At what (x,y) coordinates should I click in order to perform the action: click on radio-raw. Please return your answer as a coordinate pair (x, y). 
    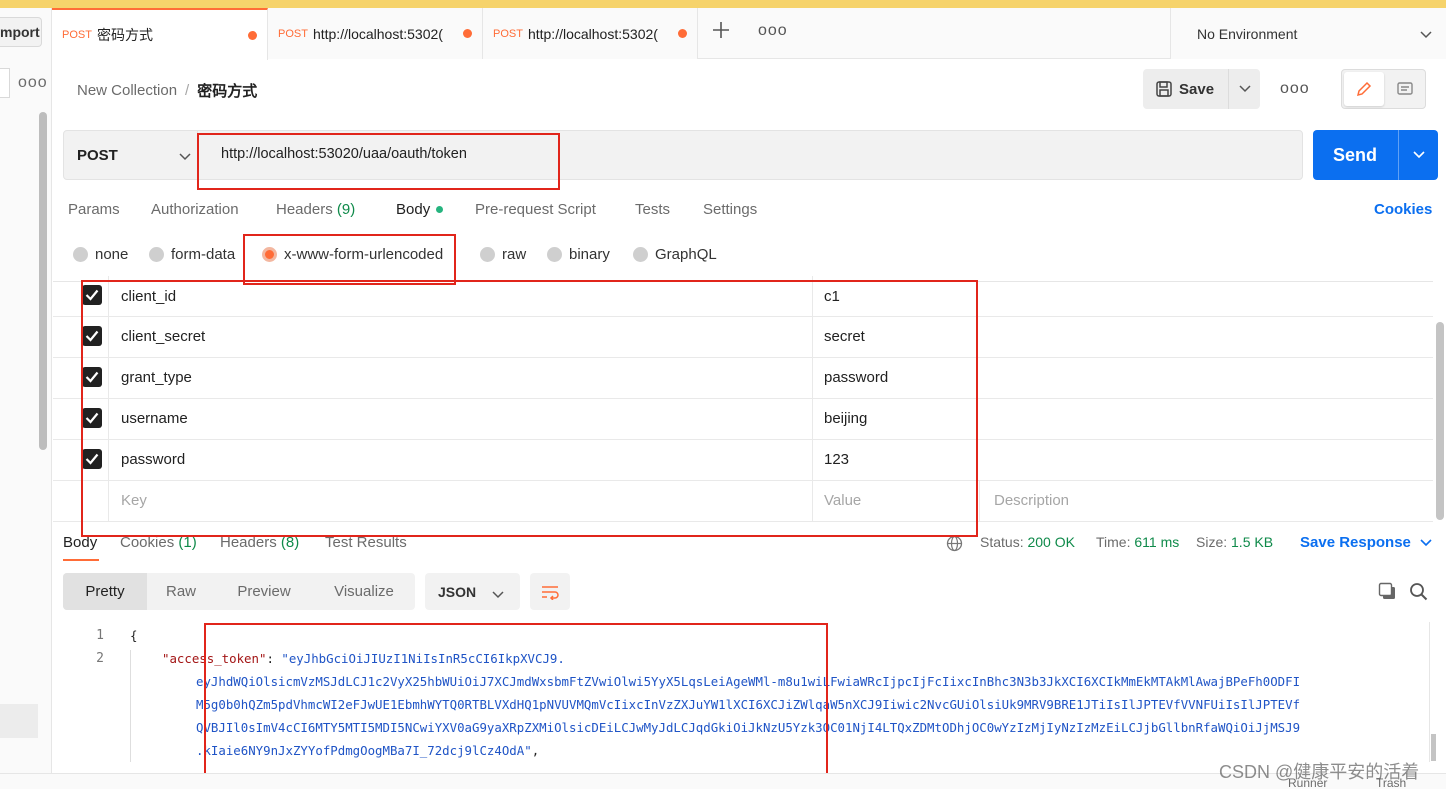
    Looking at the image, I should click on (487, 254).